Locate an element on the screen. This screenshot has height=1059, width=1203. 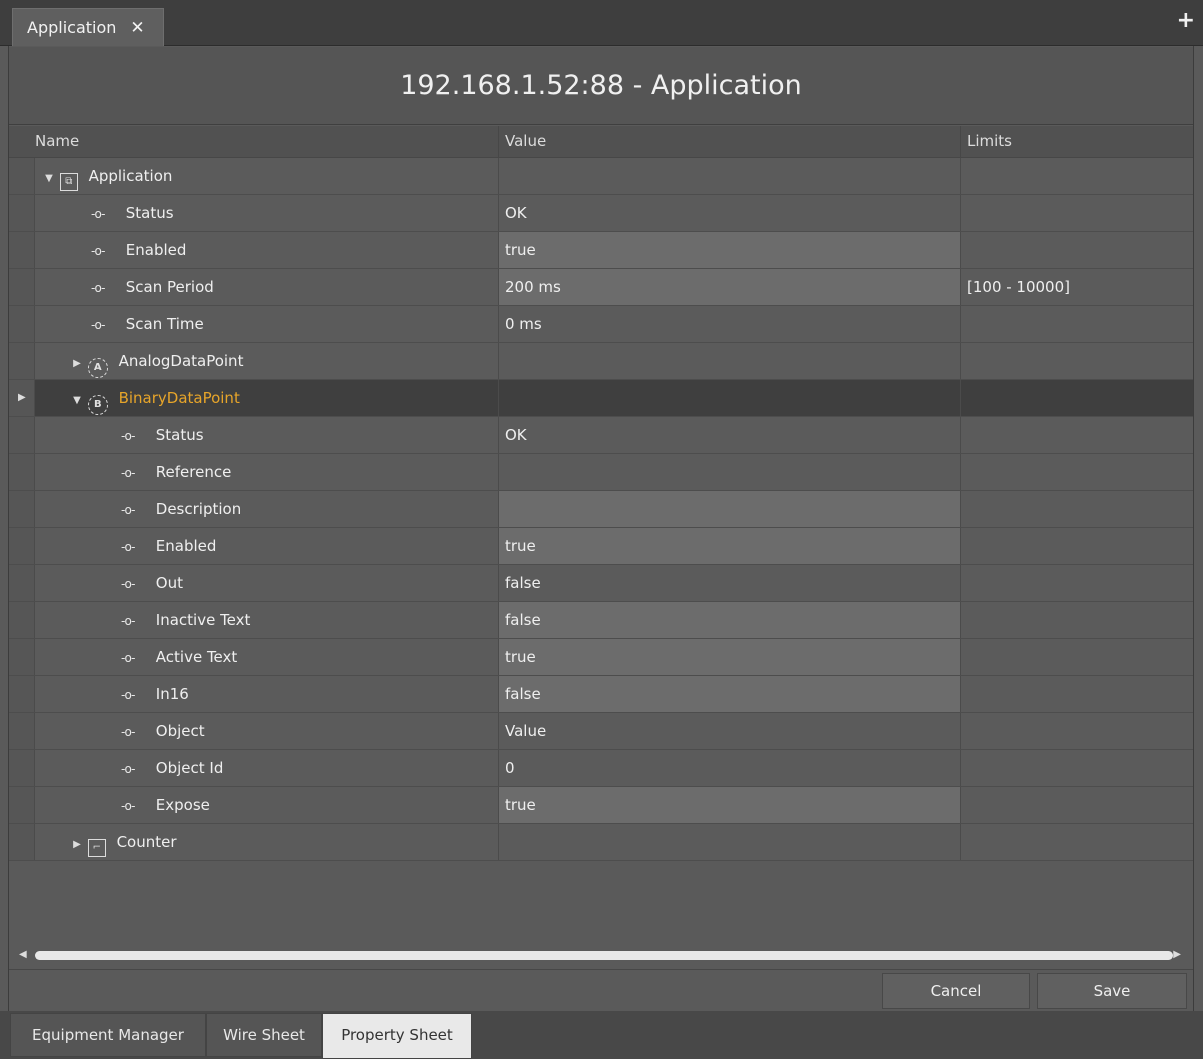
property-row: -o- Object Id 0 is located at coordinates (601, 768).